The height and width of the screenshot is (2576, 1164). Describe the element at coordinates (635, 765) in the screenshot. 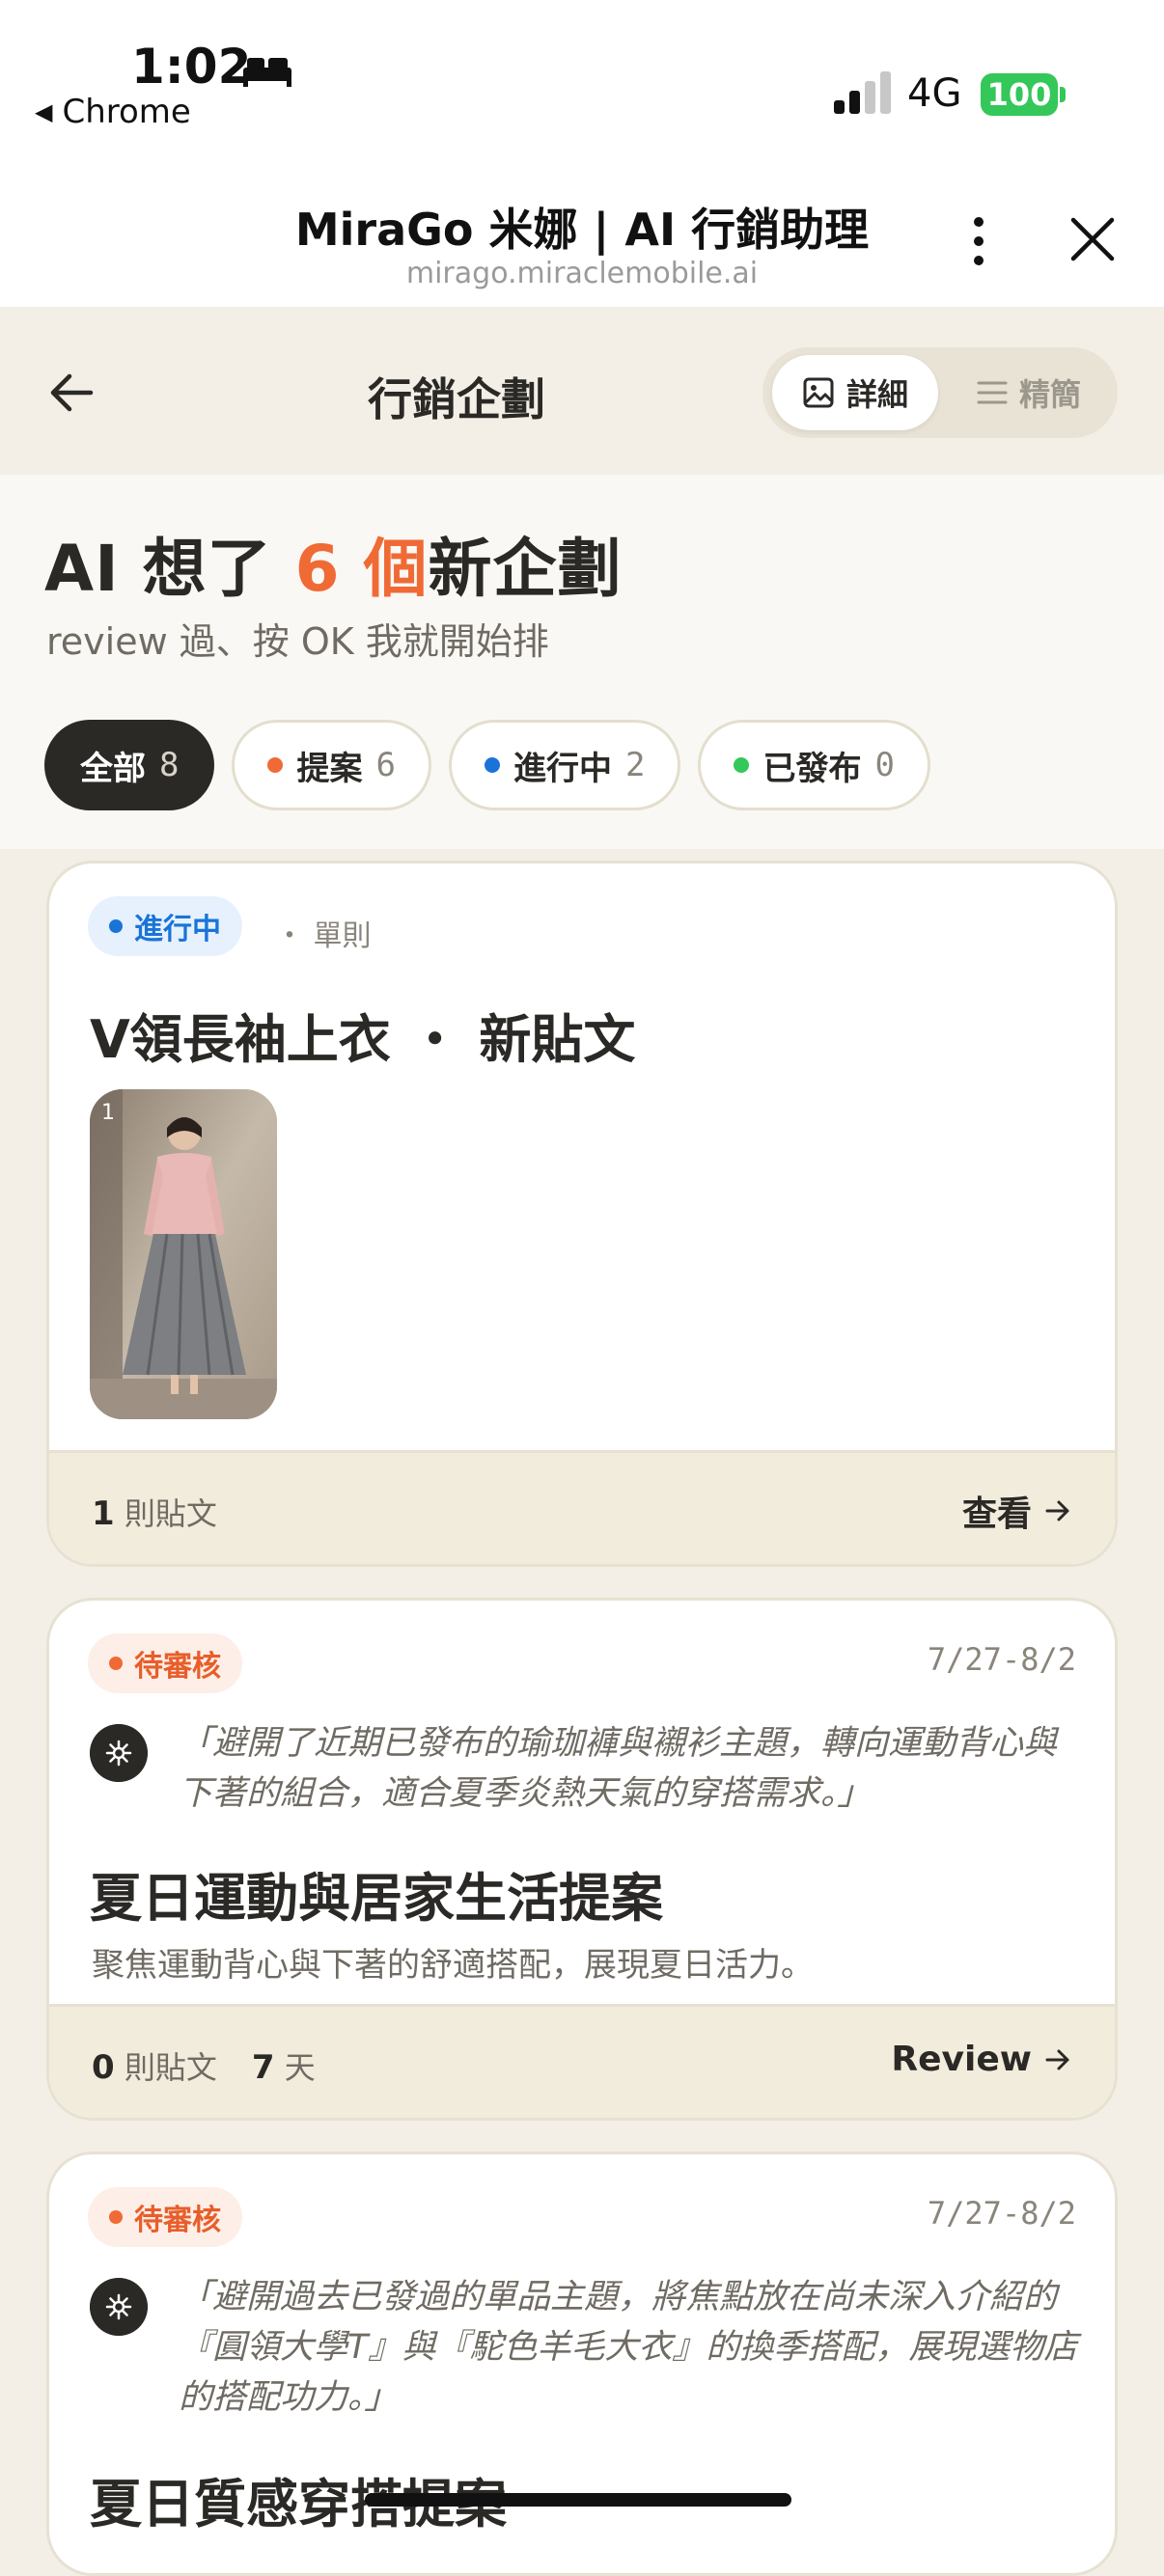

I see `filter-chip-count: 2` at that location.